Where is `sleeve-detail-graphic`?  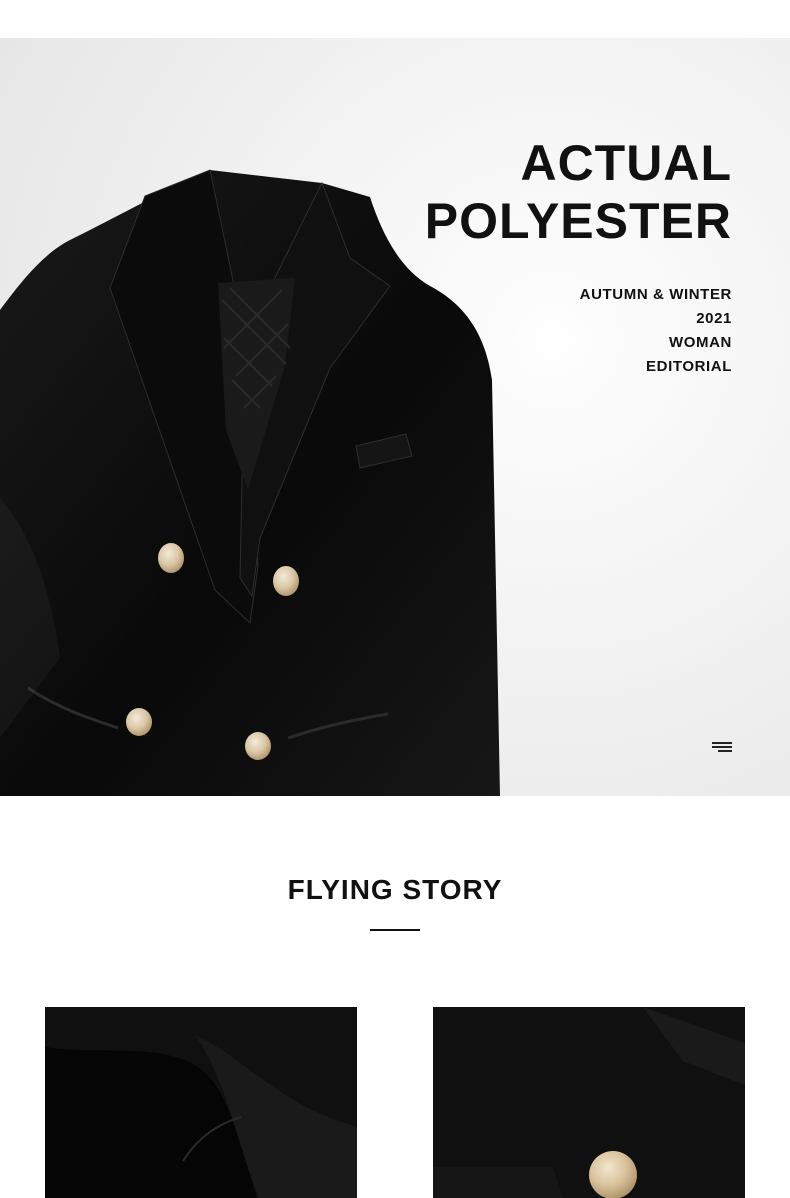 sleeve-detail-graphic is located at coordinates (201, 1102).